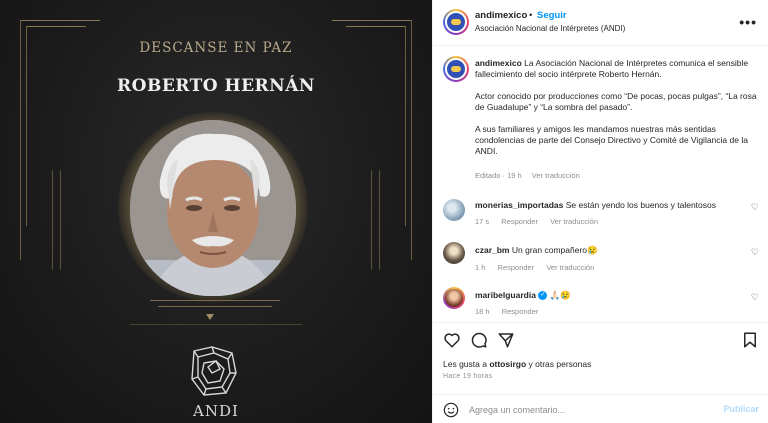 This screenshot has width=768, height=423. Describe the element at coordinates (610, 295) in the screenshot. I see `comment-body: maribelguardia ✓ 🙏🏻😢` at that location.